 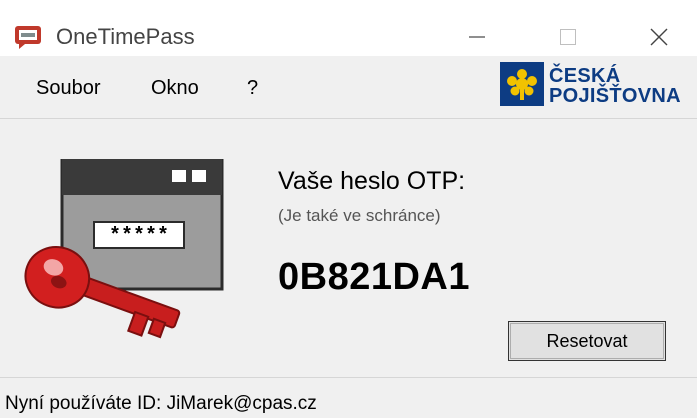 I want to click on brand-line-2: POJIŠŤOVNA, so click(x=615, y=96).